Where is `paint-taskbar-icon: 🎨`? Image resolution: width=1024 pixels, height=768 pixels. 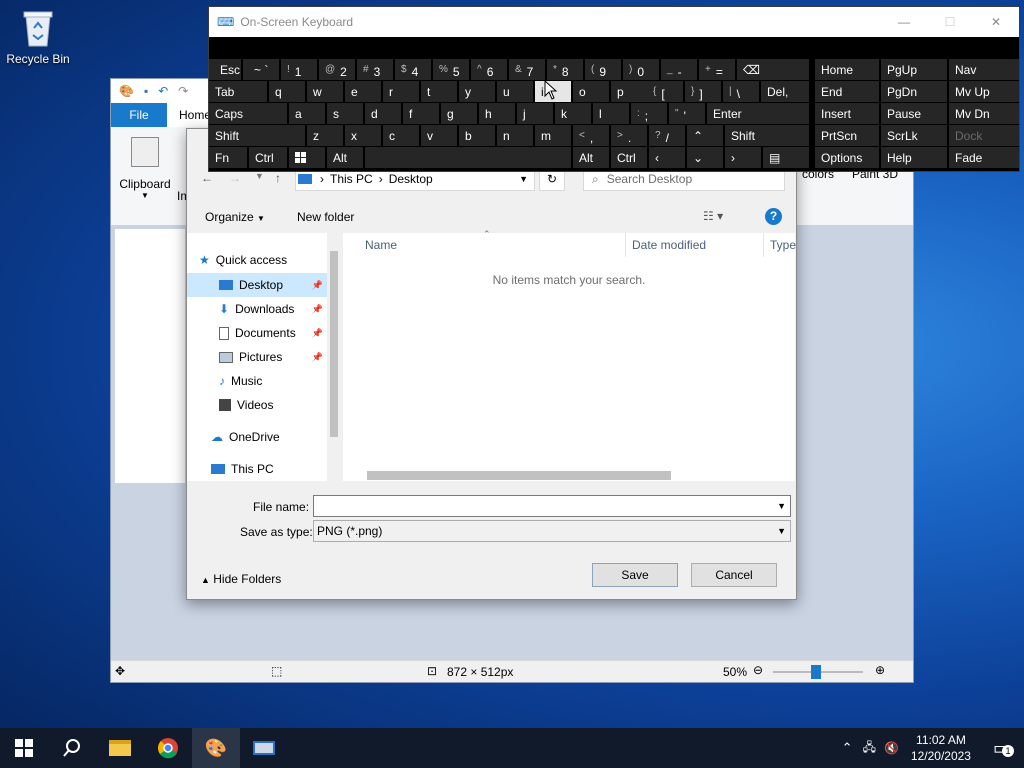 paint-taskbar-icon: 🎨 is located at coordinates (216, 748).